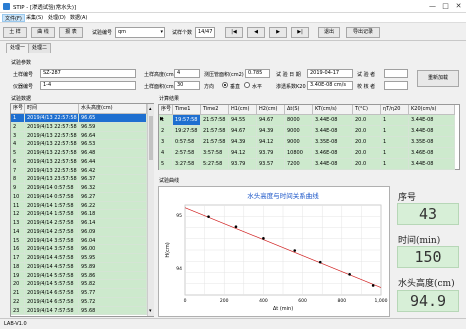  What do you see at coordinates (150, 311) in the screenshot?
I see `scroll-down-icon: ▾` at bounding box center [150, 311].